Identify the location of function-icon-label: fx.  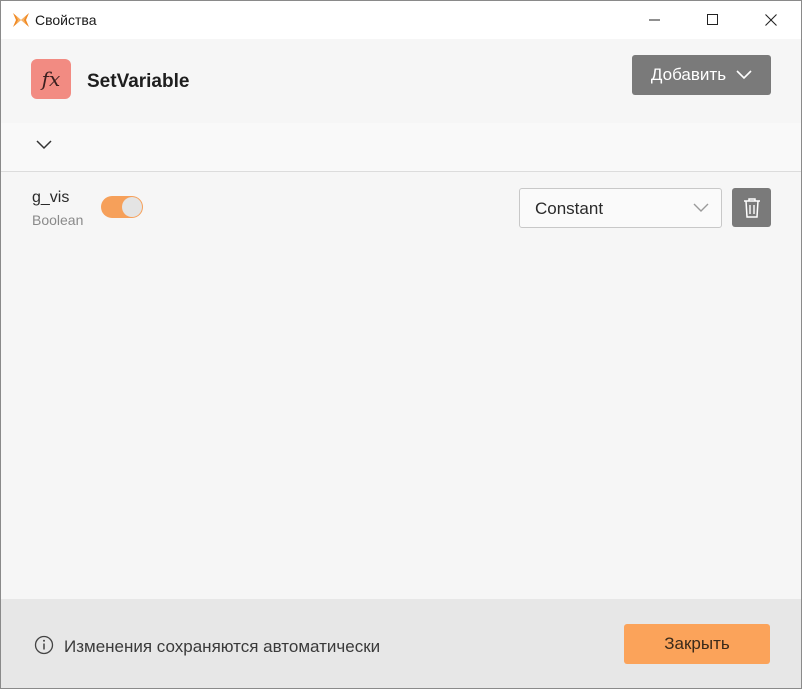
(51, 79).